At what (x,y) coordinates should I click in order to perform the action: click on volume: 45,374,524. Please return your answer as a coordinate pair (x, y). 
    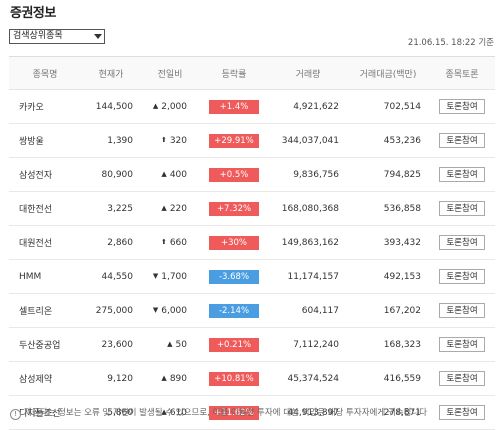
    Looking at the image, I should click on (308, 378).